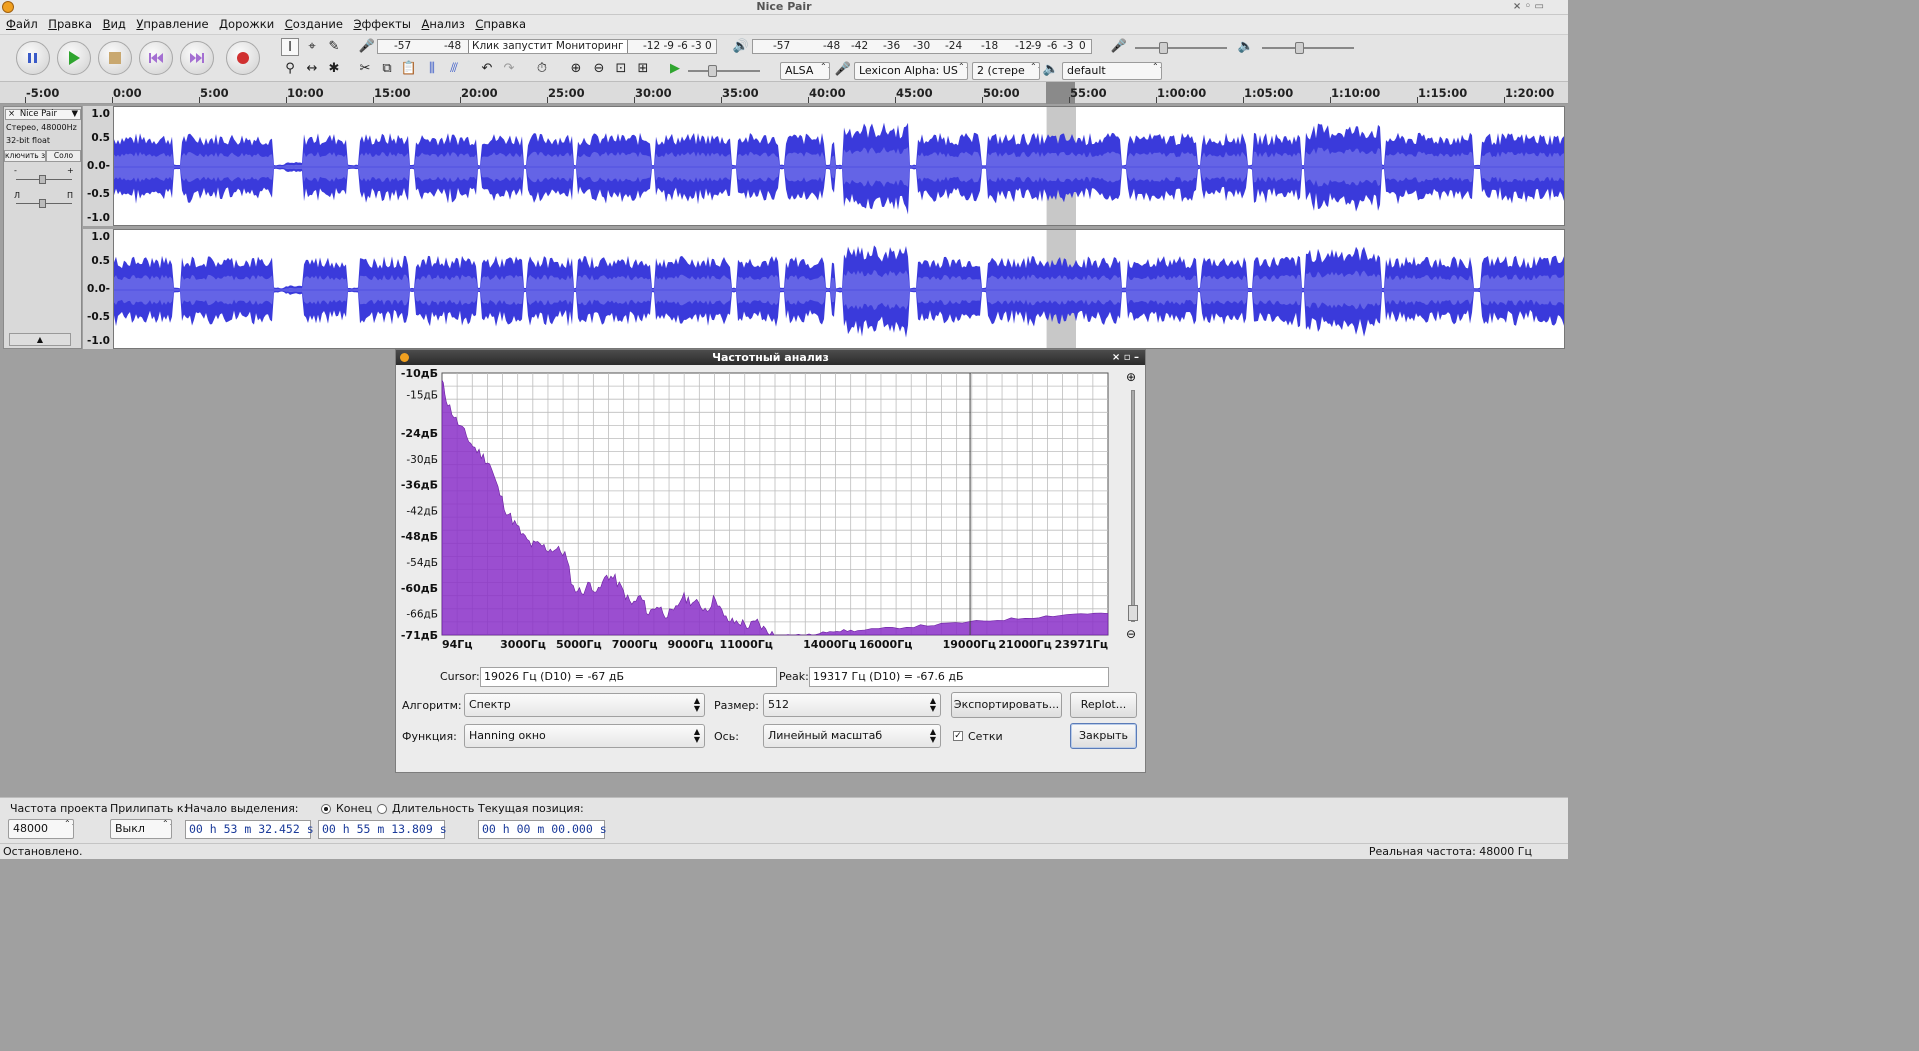  I want to click on window-function-select: Hanning окно ▲ ▼, so click(584, 736).